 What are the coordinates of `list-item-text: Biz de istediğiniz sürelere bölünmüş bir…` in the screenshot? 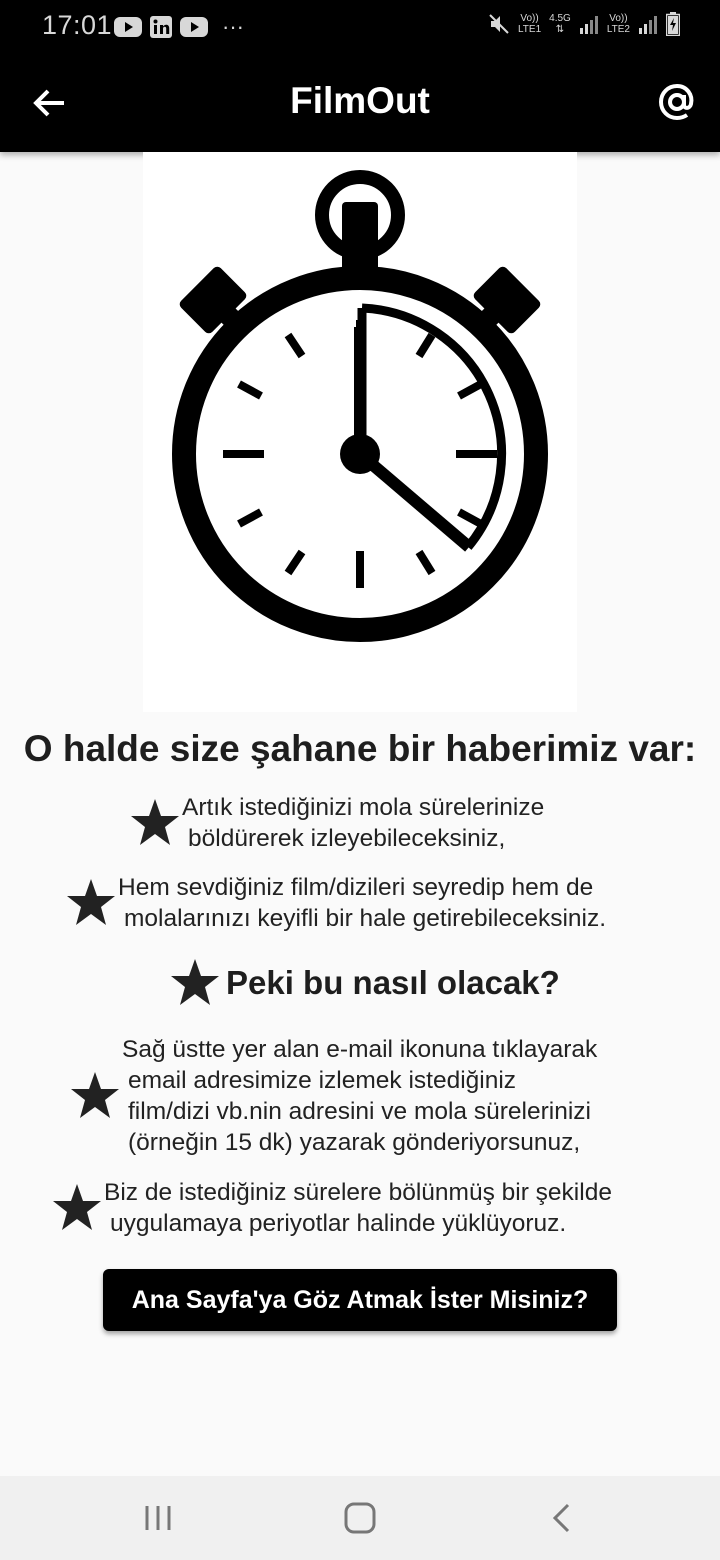 It's located at (358, 1208).